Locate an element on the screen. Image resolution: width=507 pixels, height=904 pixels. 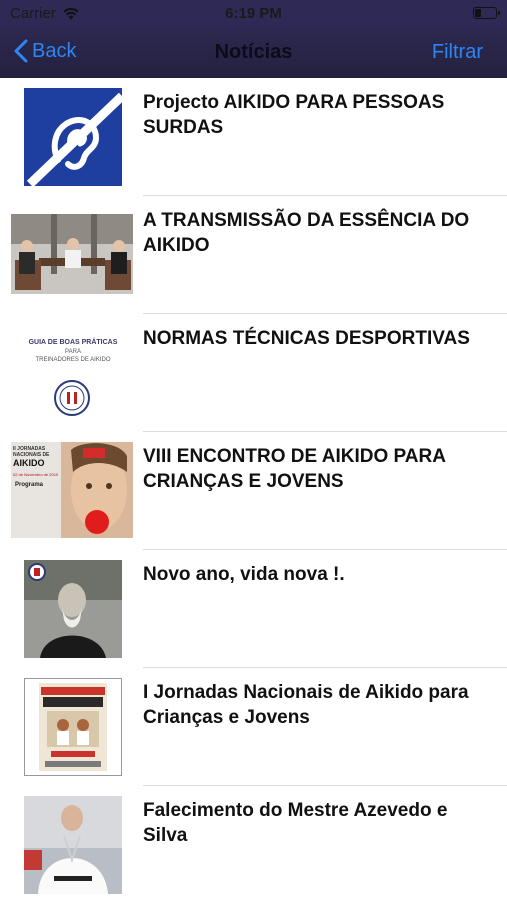
guide-cover-sub2: TREINADORES DE AIKIDO is located at coordinates (73, 360).